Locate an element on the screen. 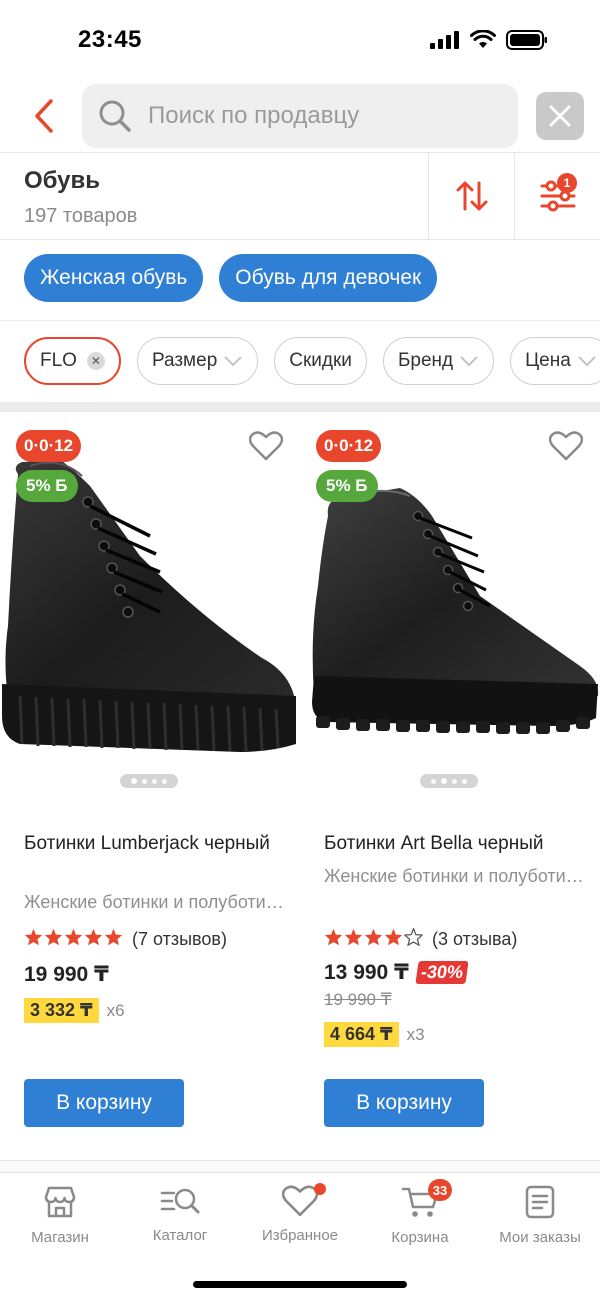 This screenshot has height=1300, width=600. chip-price: Цена is located at coordinates (555, 361).